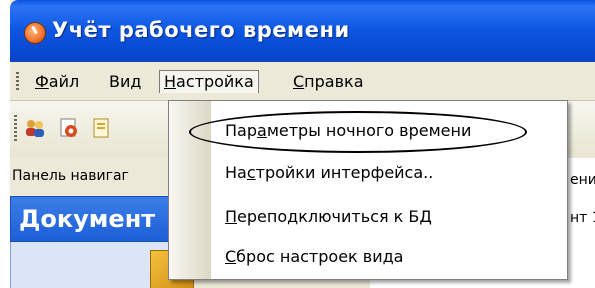 Image resolution: width=595 pixels, height=288 pixels. I want to click on menubar-grip, so click(17, 81).